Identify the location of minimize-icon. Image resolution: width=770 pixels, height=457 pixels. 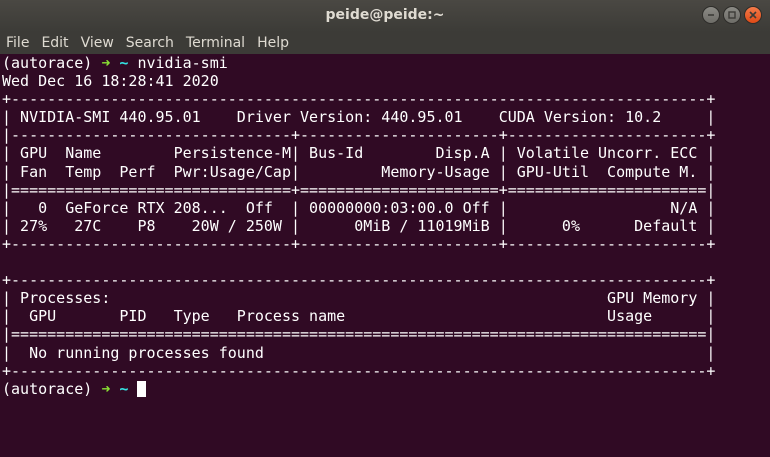
(711, 15).